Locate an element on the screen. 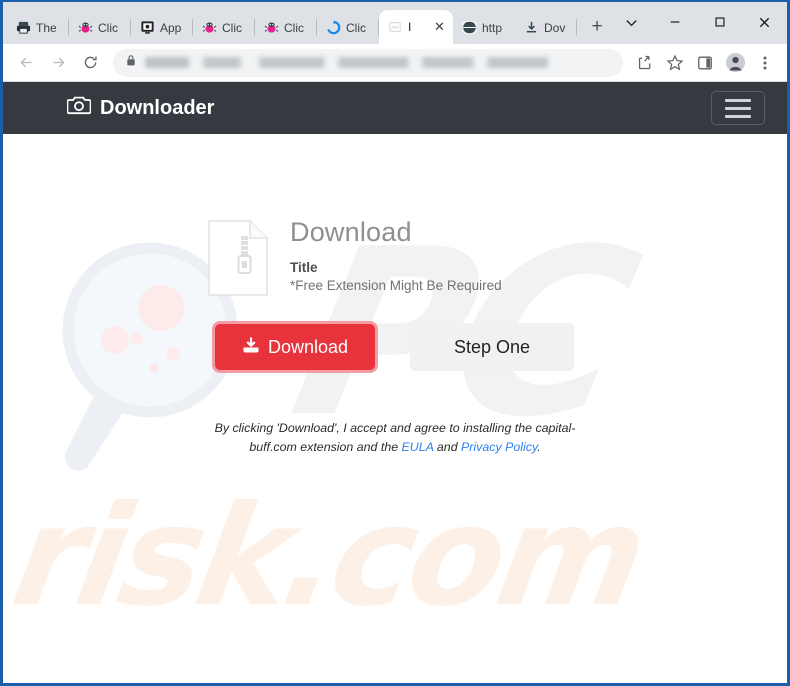 The height and width of the screenshot is (686, 790). monitor-favicon is located at coordinates (147, 28).